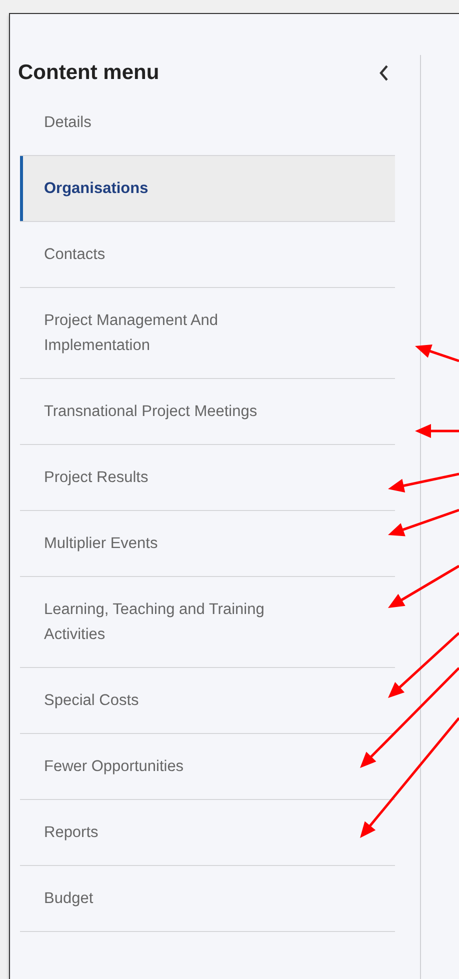 This screenshot has width=459, height=979. What do you see at coordinates (207, 544) in the screenshot?
I see `menu-item: Multiplier Events` at bounding box center [207, 544].